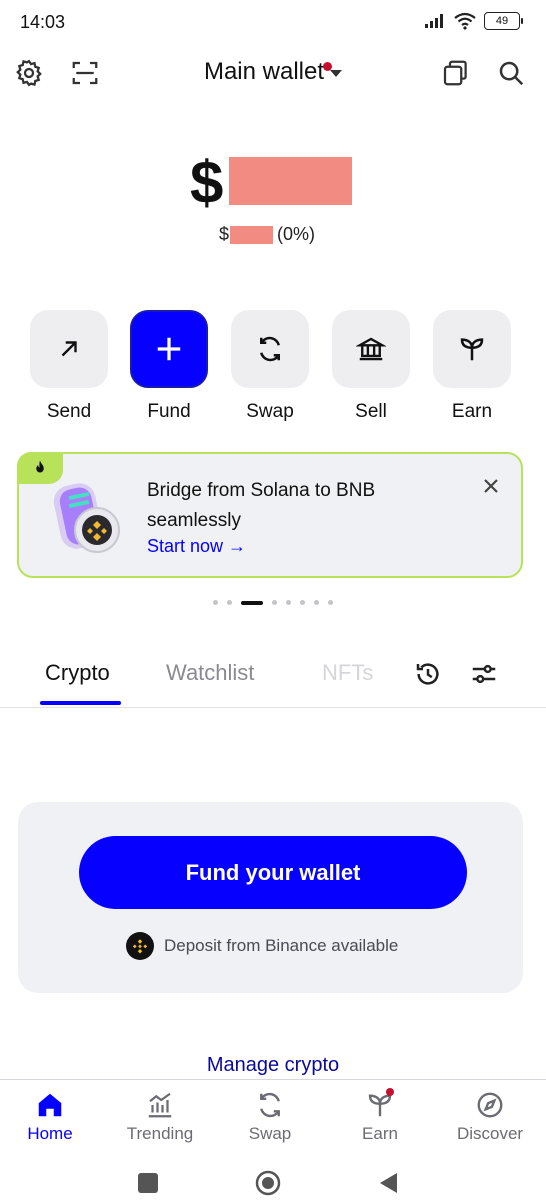 Image resolution: width=546 pixels, height=1204 pixels. What do you see at coordinates (43, 22) in the screenshot?
I see `status-time: 14:03` at bounding box center [43, 22].